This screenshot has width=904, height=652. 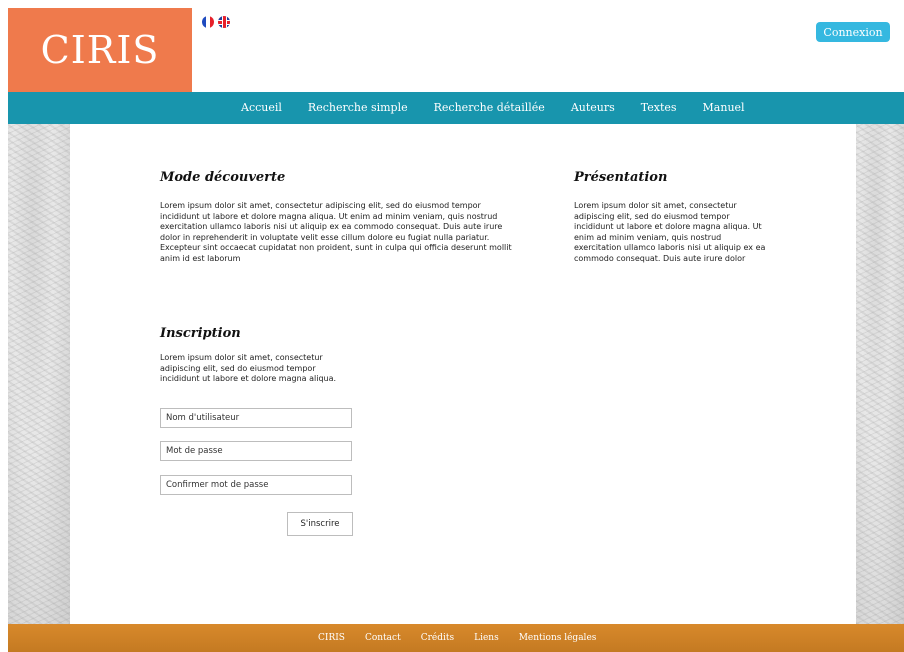 I want to click on signup-title: Inscription, so click(x=200, y=333).